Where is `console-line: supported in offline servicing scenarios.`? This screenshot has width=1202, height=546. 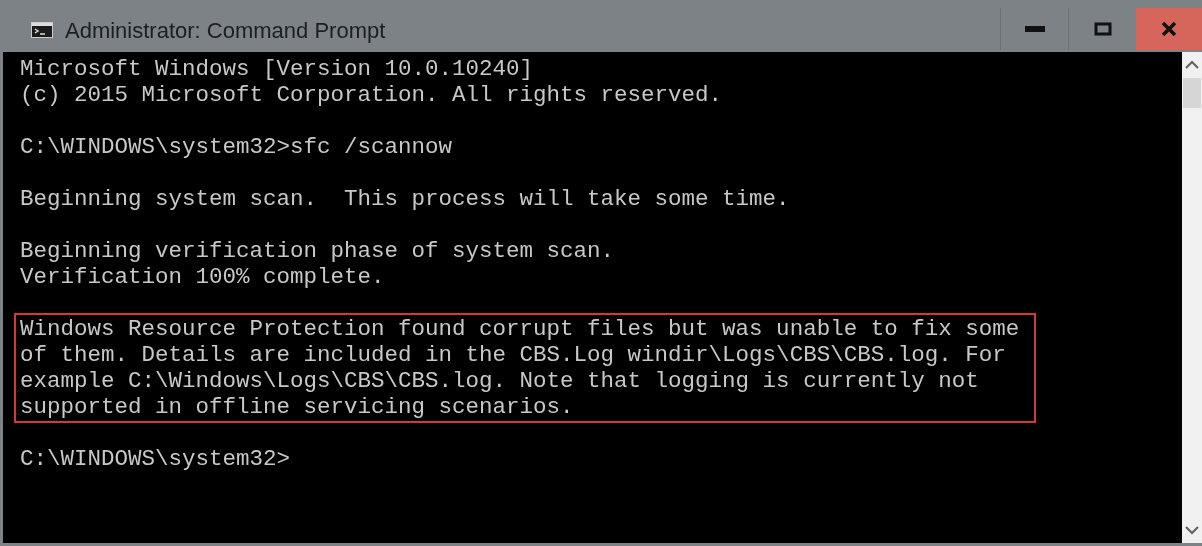 console-line: supported in offline servicing scenarios. is located at coordinates (297, 407).